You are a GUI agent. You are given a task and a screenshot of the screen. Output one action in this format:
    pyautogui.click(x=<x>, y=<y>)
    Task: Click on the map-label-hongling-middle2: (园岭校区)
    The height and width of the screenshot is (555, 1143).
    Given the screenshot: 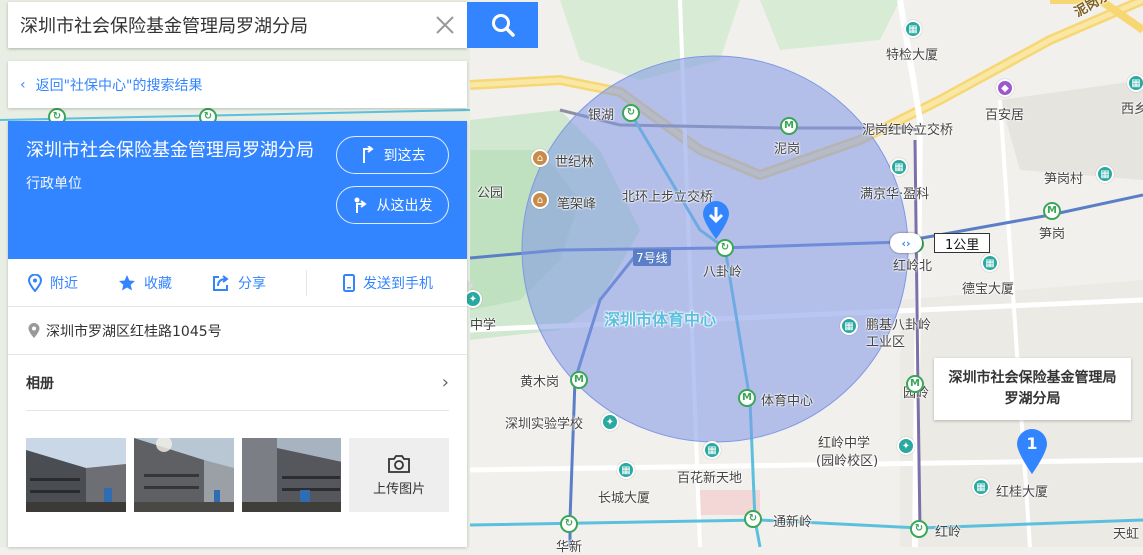 What is the action you would take?
    pyautogui.click(x=847, y=461)
    